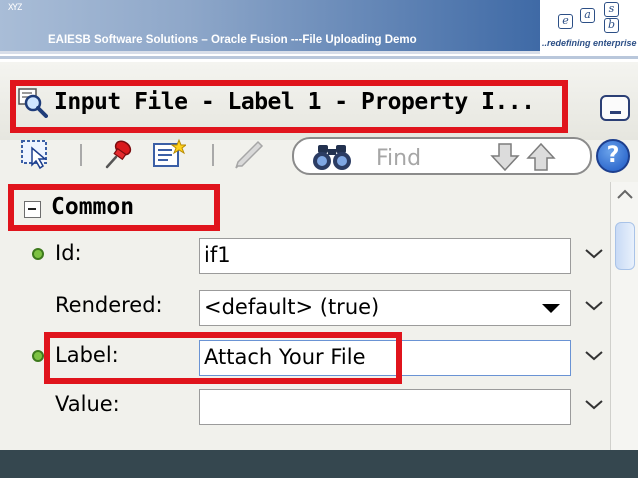  I want to click on help-button: ?, so click(613, 156).